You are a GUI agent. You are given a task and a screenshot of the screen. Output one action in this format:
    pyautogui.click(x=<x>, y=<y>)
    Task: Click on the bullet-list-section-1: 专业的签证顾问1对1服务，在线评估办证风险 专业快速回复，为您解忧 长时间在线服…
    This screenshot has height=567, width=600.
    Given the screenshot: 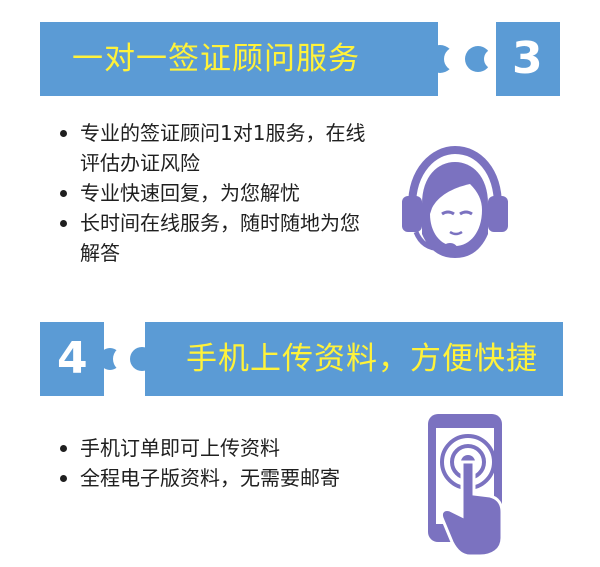 What is the action you would take?
    pyautogui.click(x=218, y=193)
    